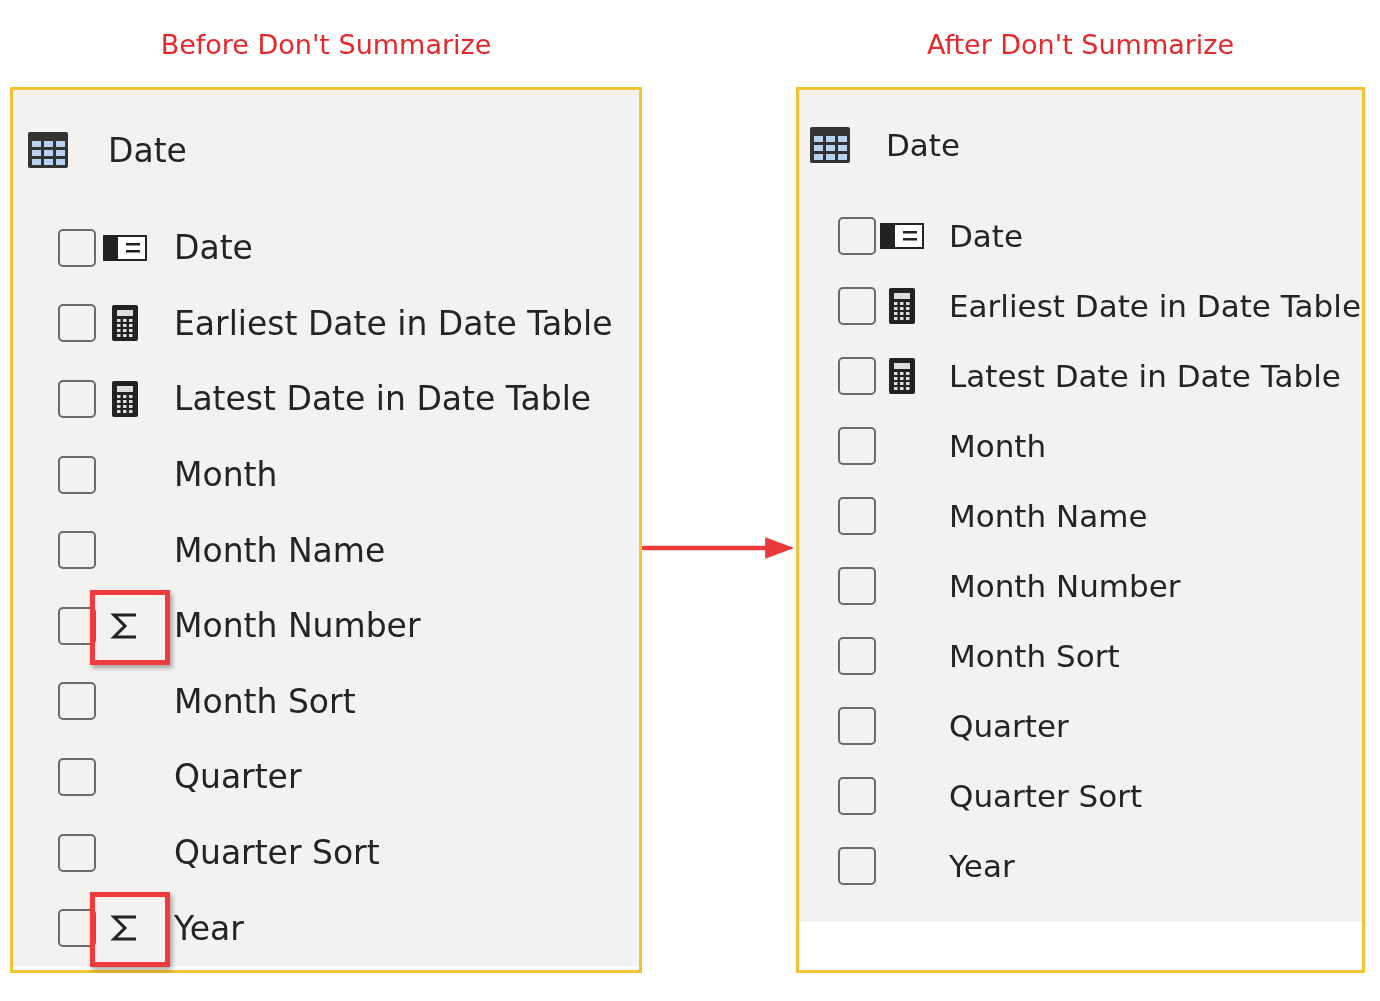 This screenshot has height=1001, width=1380. Describe the element at coordinates (1080, 45) in the screenshot. I see `caption: After Don't Summarize` at that location.